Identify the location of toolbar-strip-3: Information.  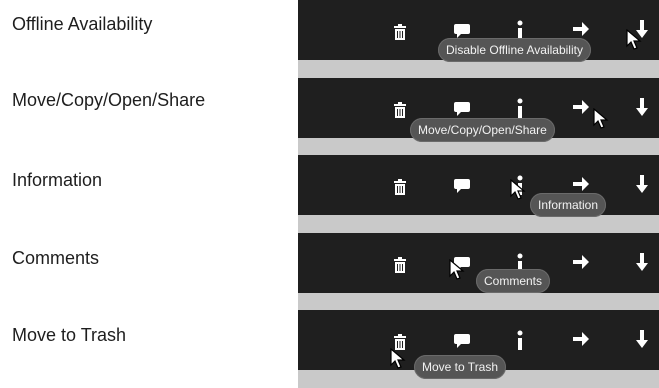
(478, 194).